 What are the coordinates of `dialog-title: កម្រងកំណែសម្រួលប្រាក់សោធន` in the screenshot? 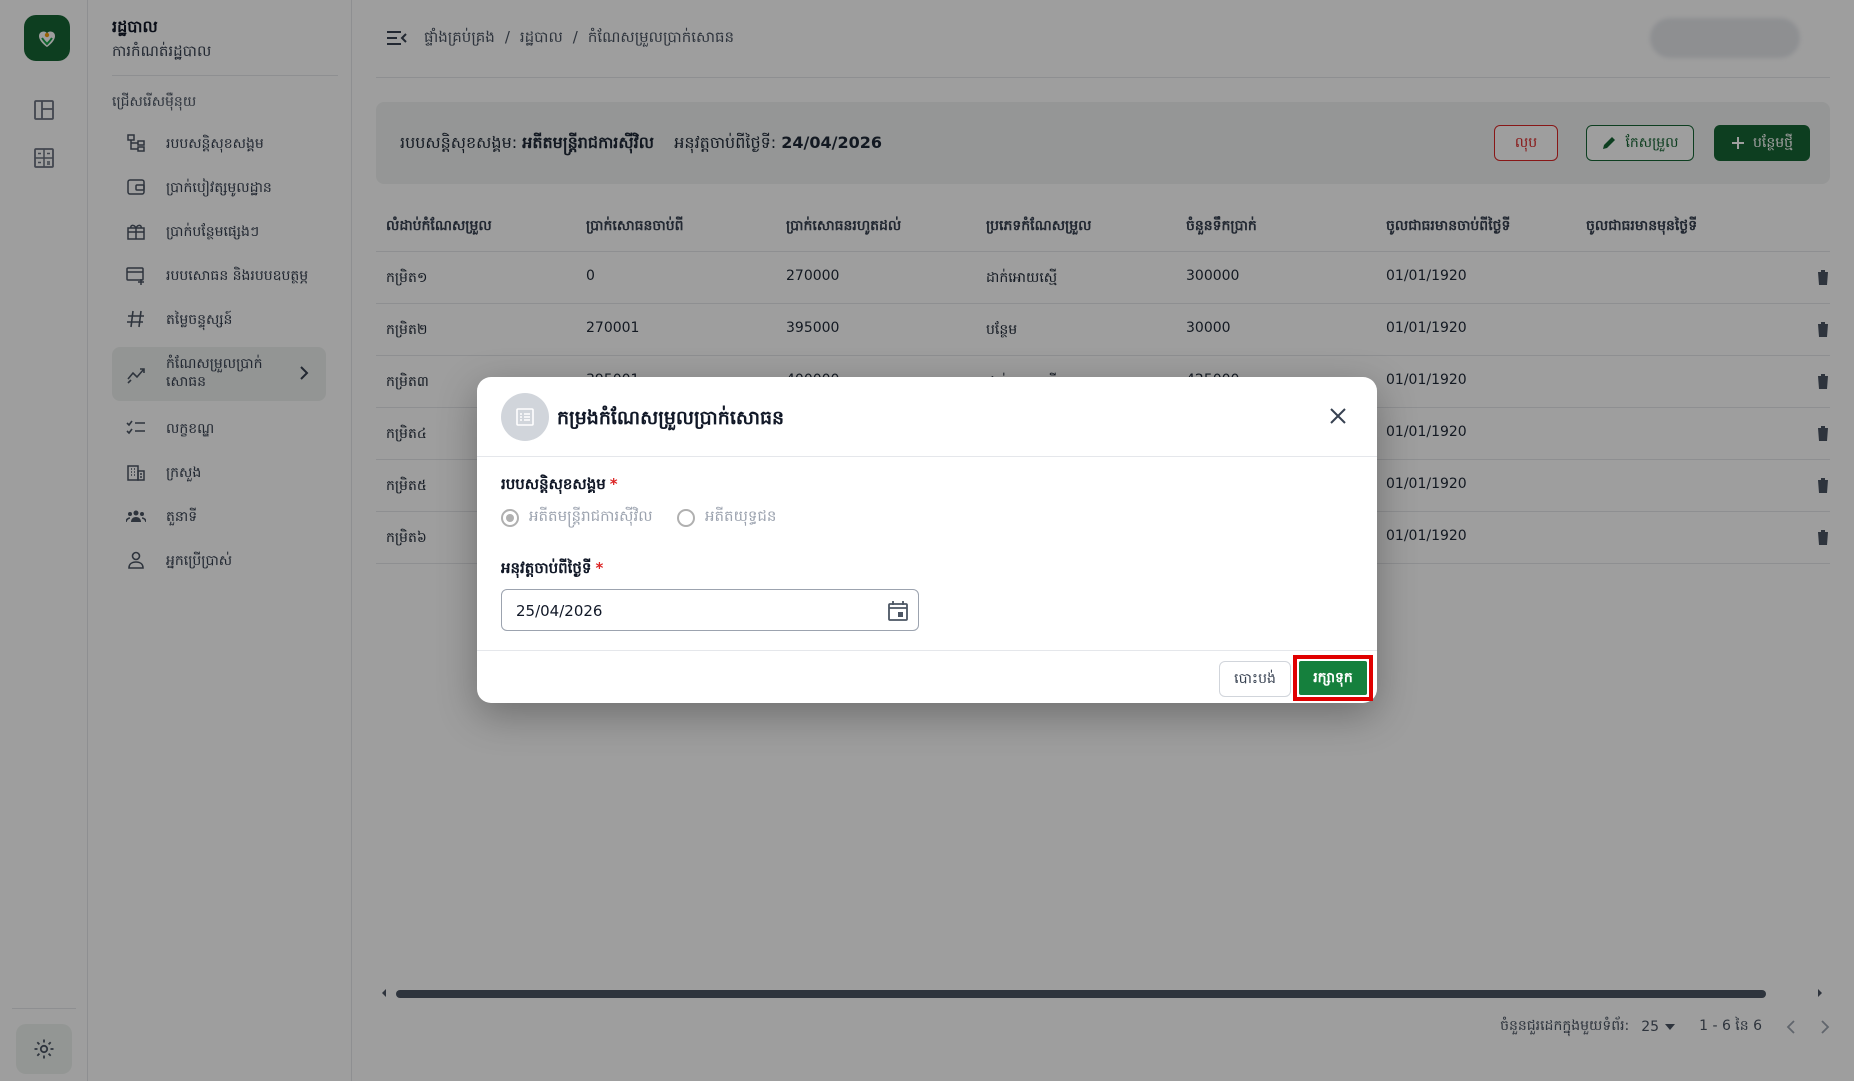 It's located at (671, 418).